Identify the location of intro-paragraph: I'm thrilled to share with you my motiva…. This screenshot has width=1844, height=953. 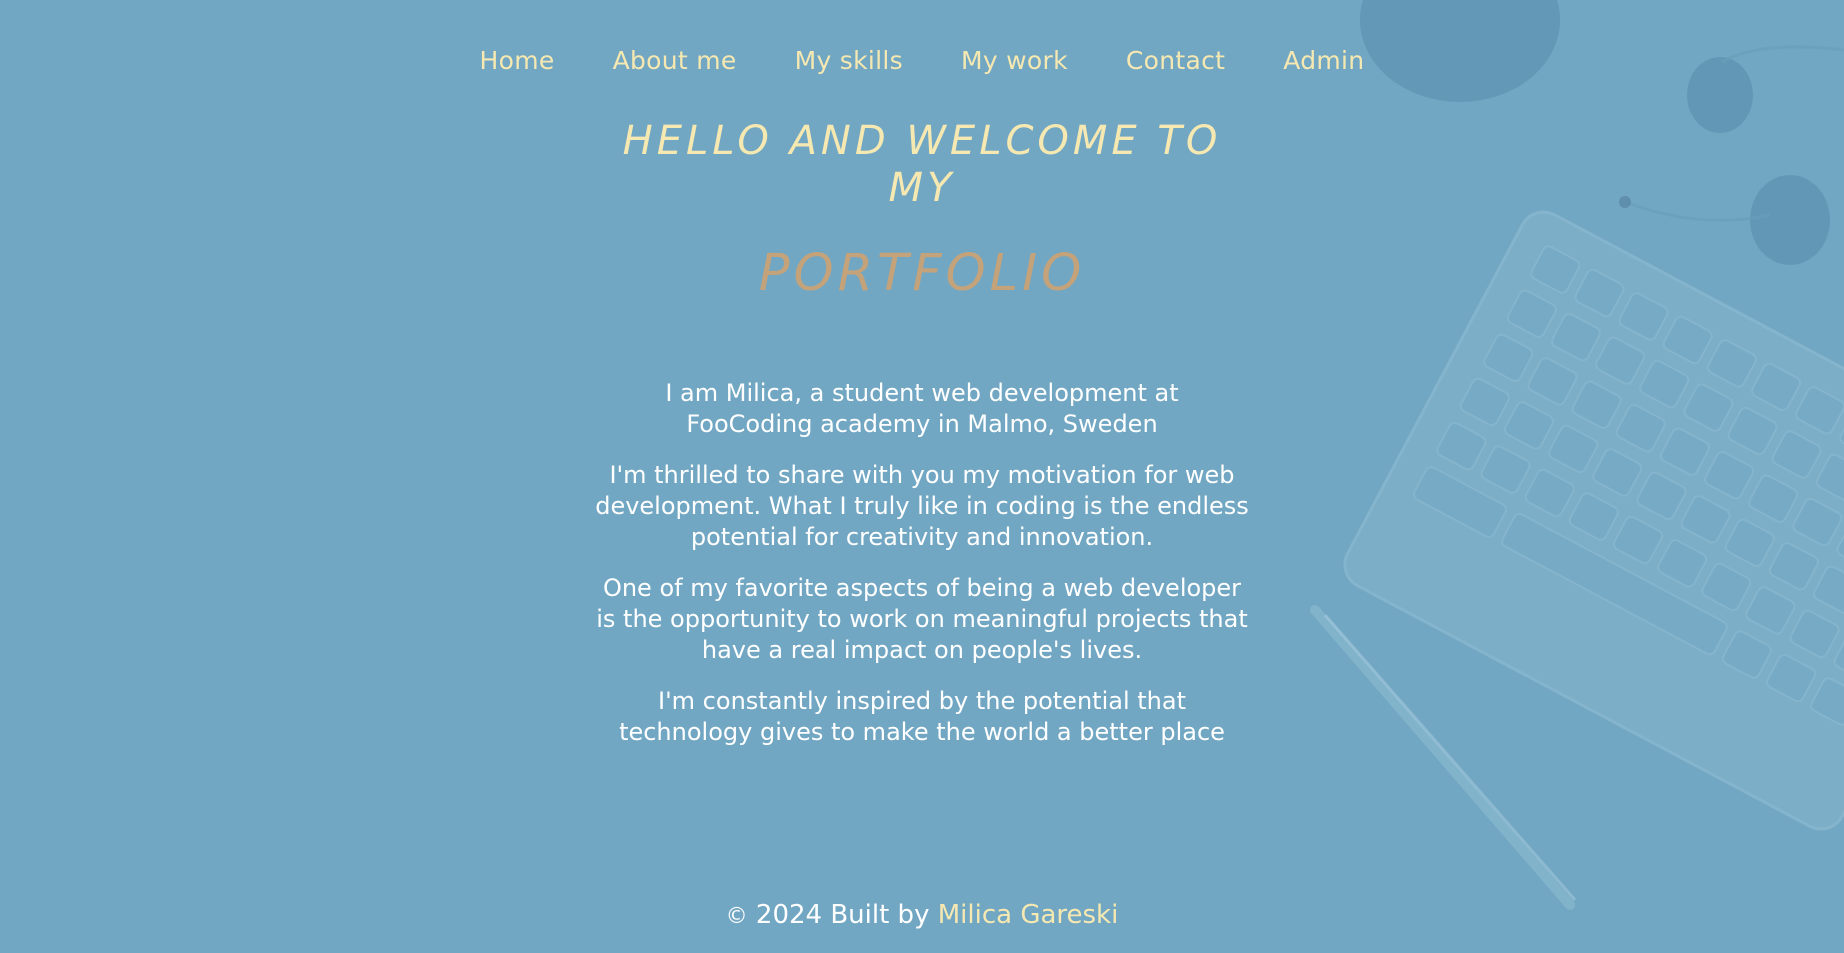
(922, 506).